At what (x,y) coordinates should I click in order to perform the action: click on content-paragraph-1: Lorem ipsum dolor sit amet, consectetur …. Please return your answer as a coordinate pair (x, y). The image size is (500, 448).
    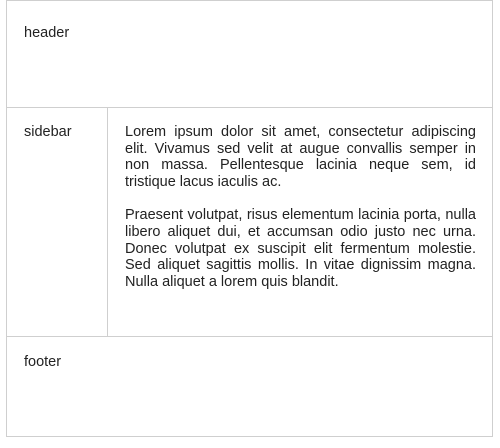
    Looking at the image, I should click on (300, 157).